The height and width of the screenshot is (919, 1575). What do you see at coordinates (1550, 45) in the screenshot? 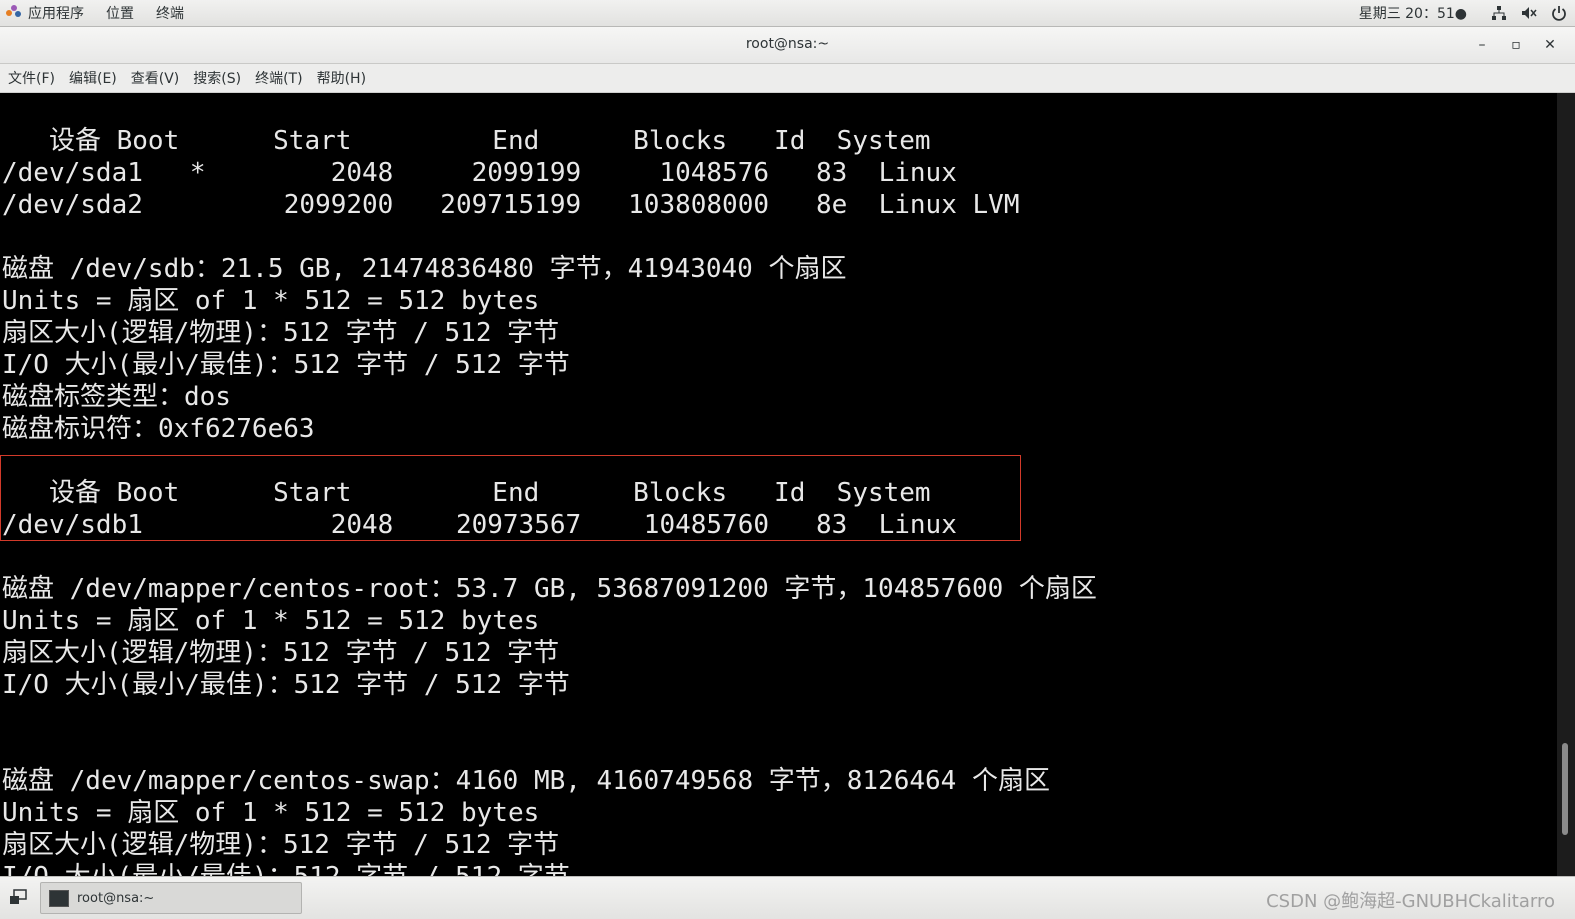
I see `close-button: ✕` at bounding box center [1550, 45].